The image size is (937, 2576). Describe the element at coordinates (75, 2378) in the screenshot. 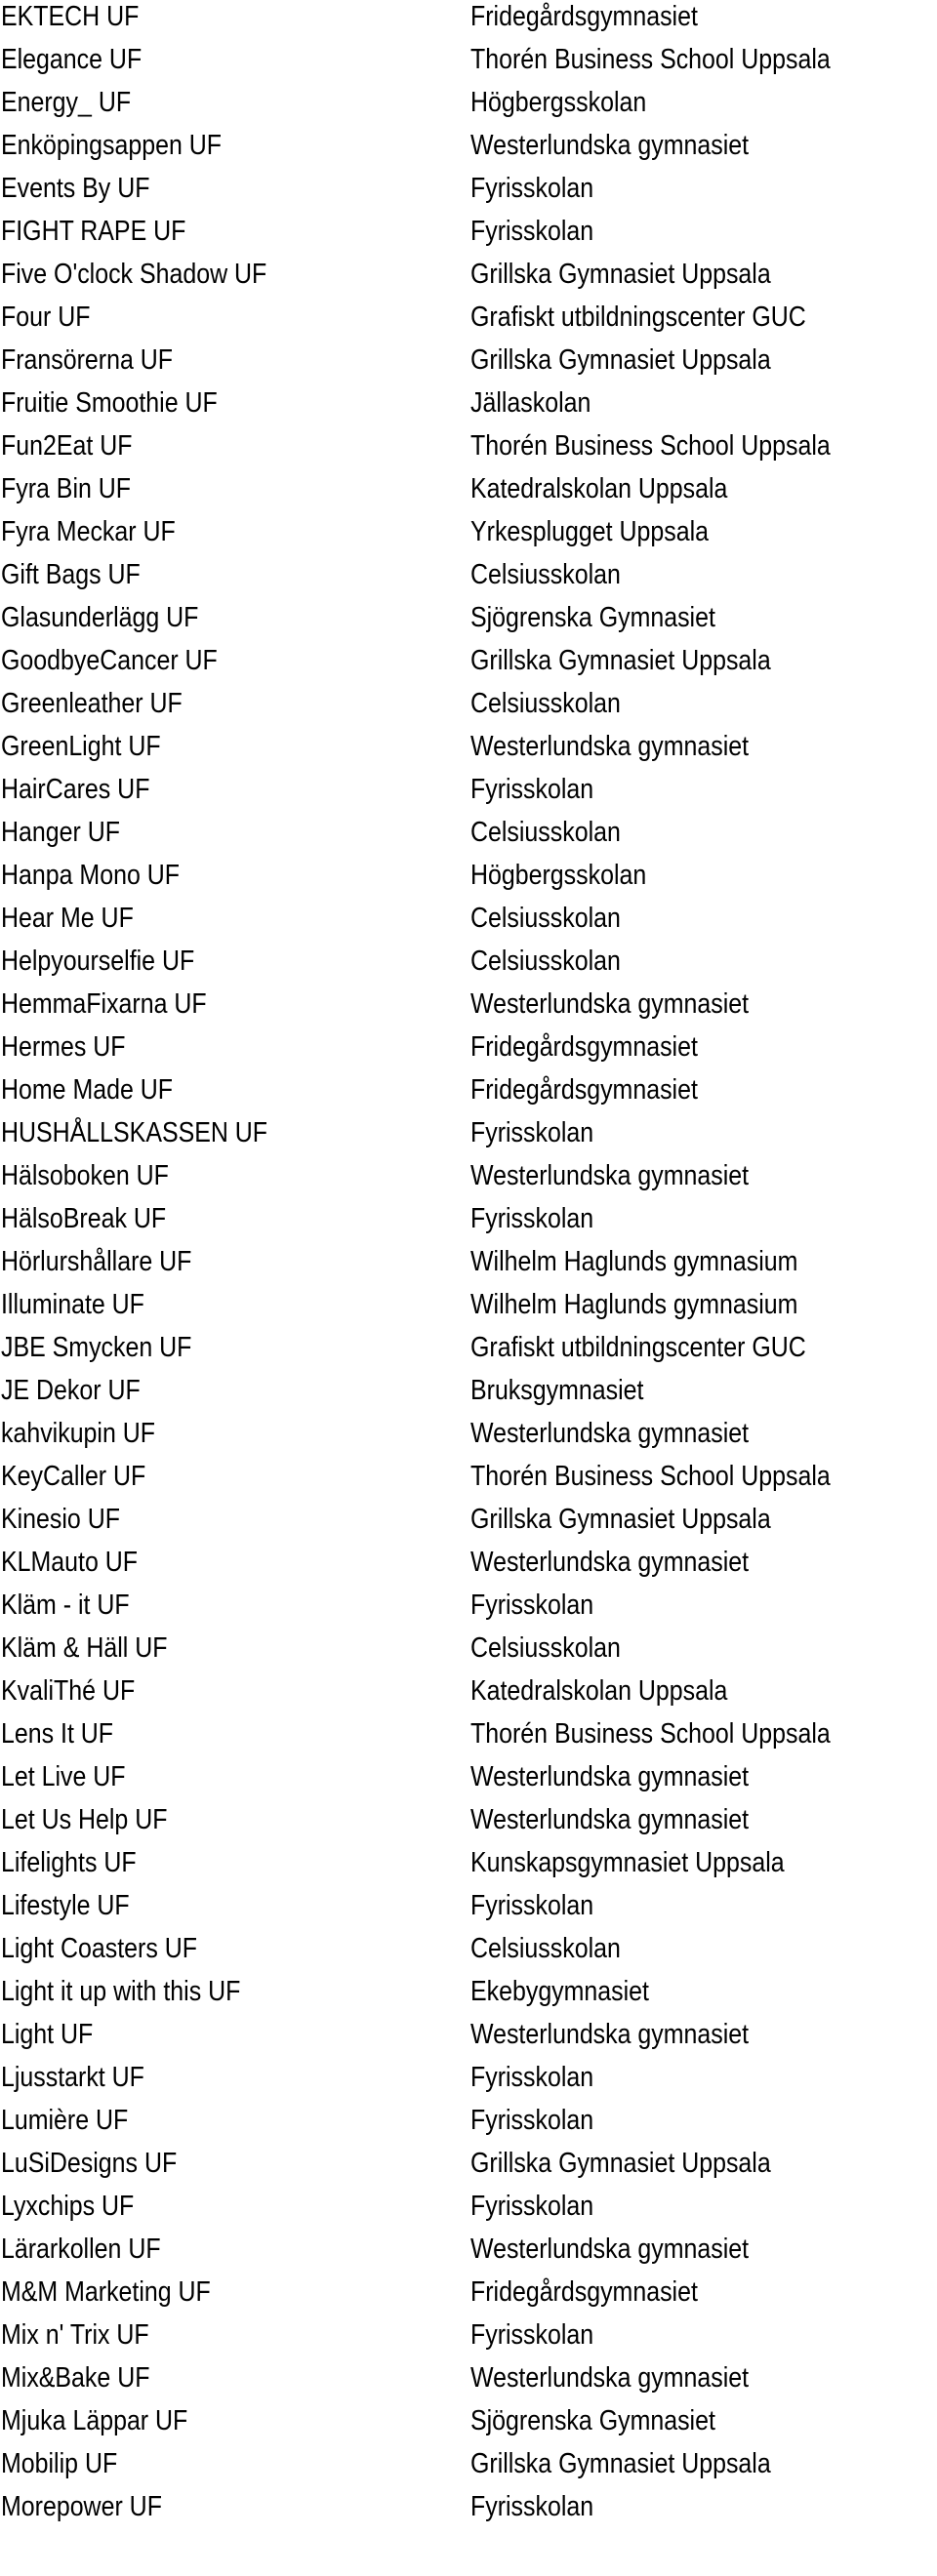

I see `company-name: Mix&Bake UF` at that location.